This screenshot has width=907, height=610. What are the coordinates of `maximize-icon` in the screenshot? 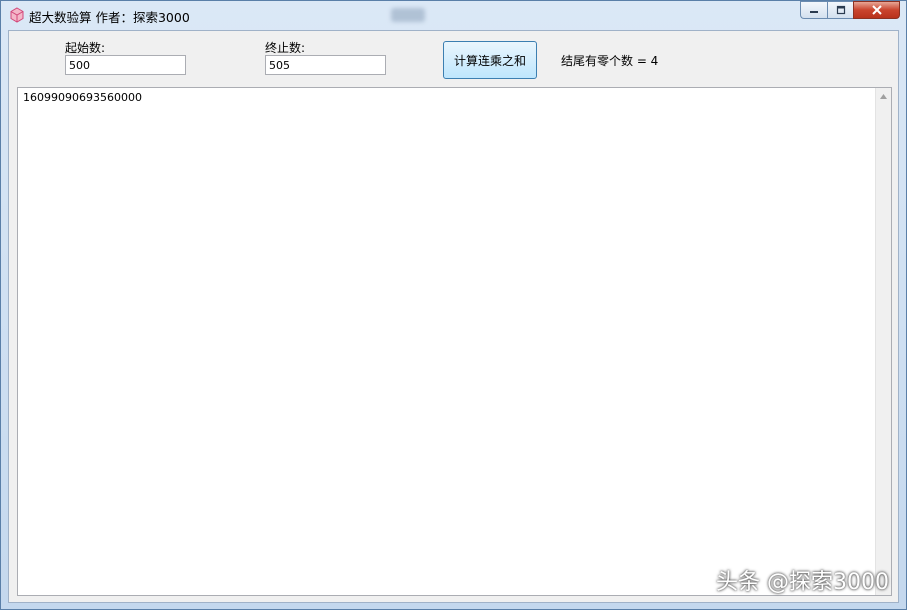 It's located at (840, 10).